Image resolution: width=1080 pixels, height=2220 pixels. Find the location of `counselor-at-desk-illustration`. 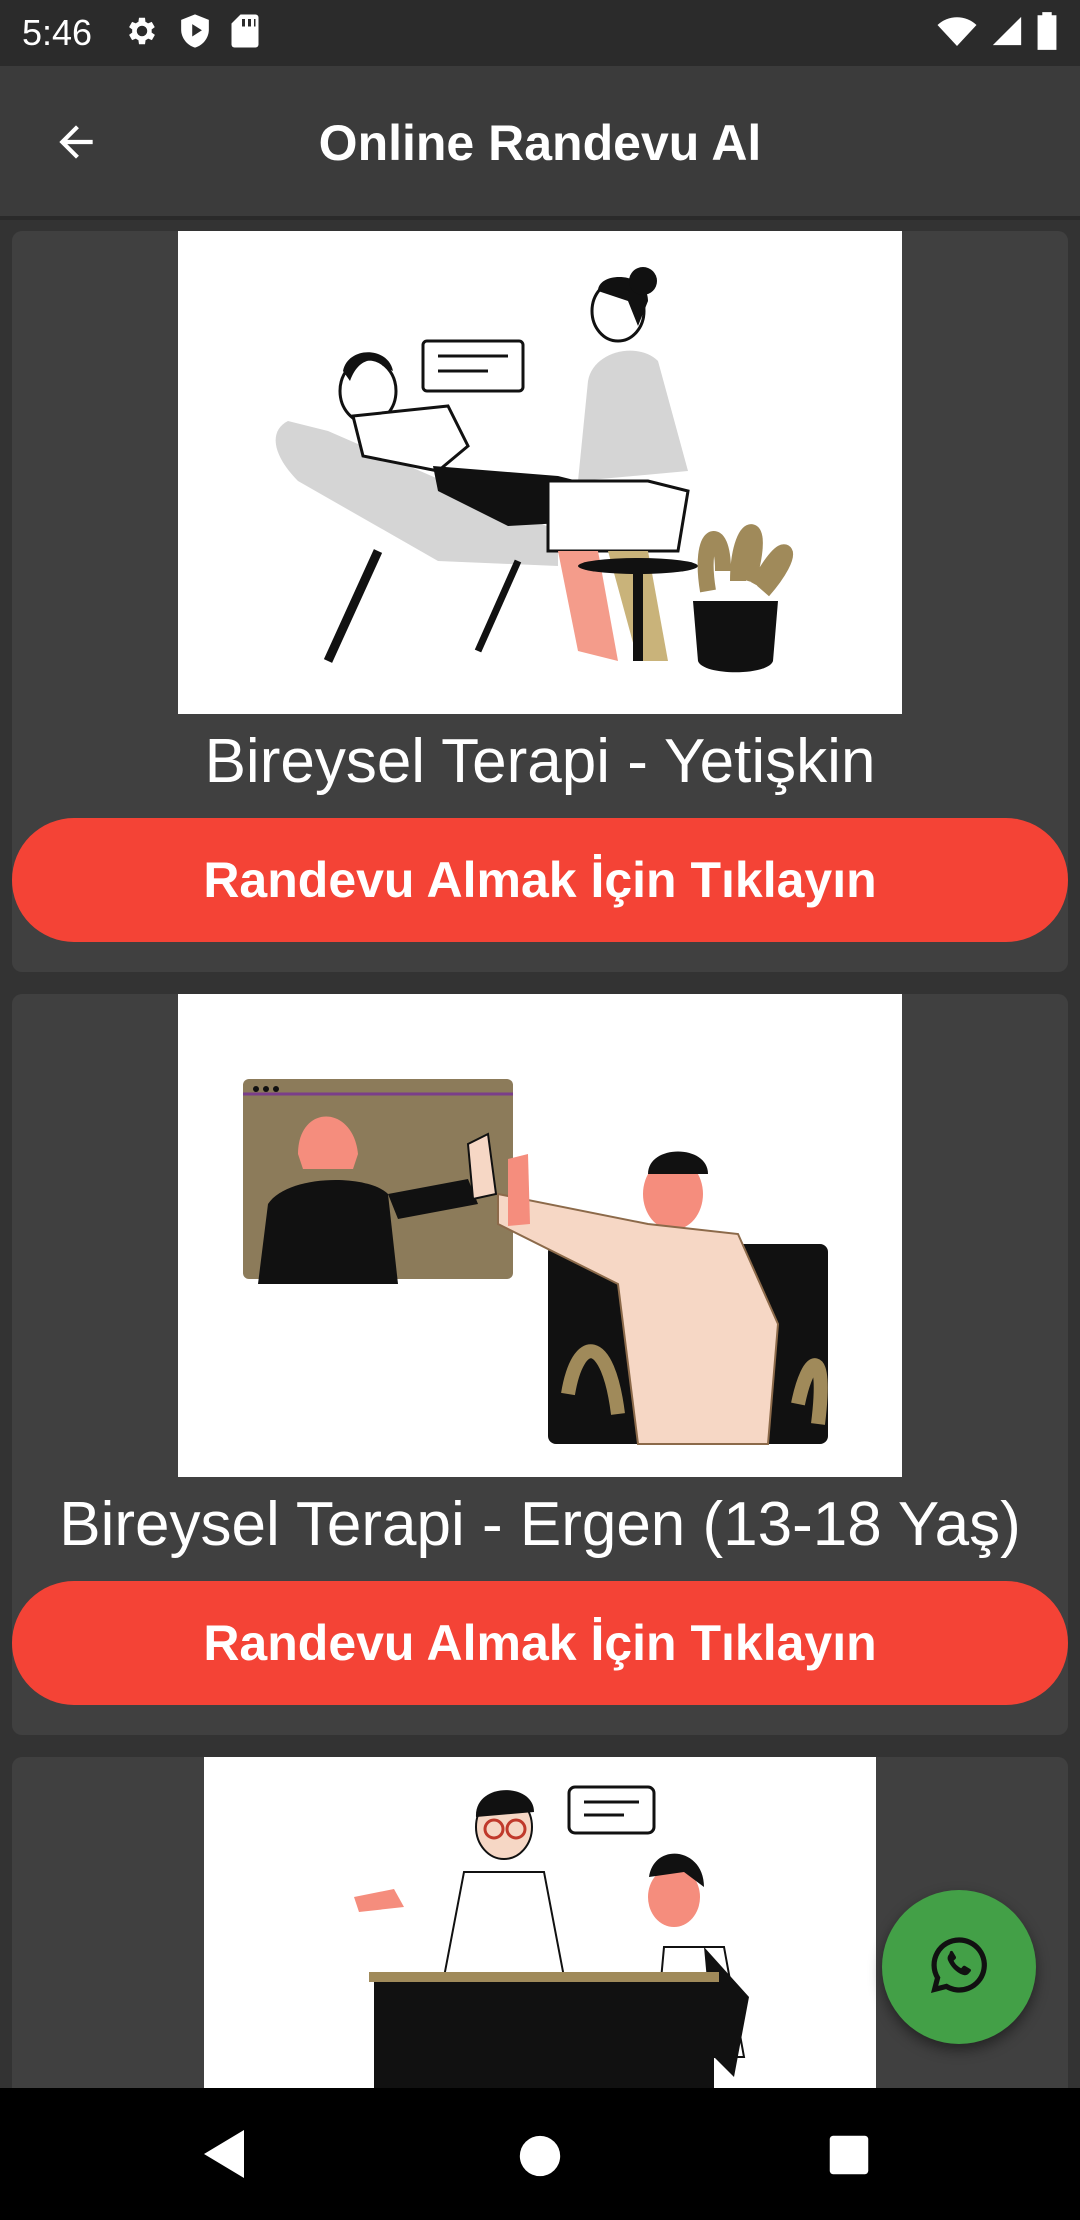

counselor-at-desk-illustration is located at coordinates (540, 1922).